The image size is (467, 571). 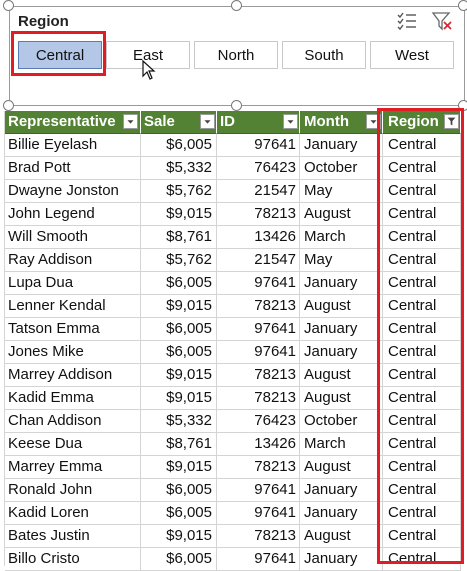 I want to click on cell-representative: John Legend, so click(x=73, y=214).